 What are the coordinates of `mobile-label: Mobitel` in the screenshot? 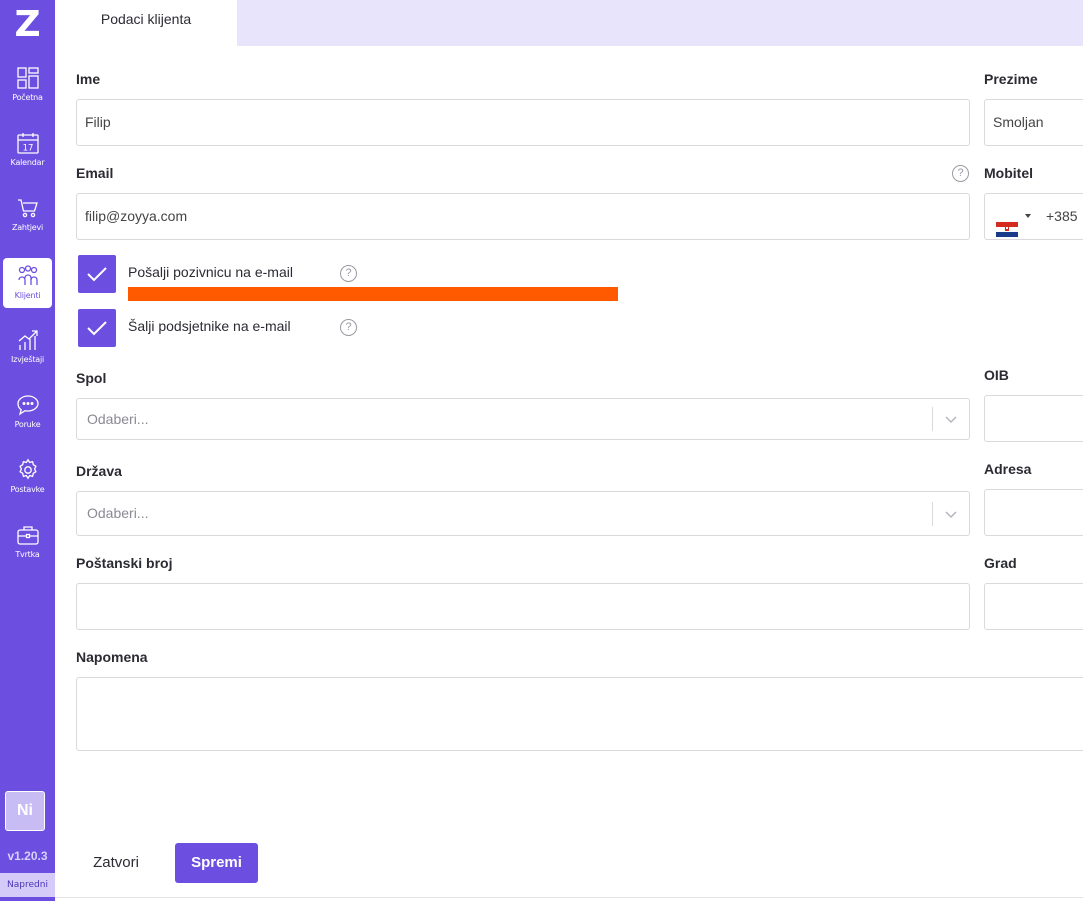 It's located at (1008, 173).